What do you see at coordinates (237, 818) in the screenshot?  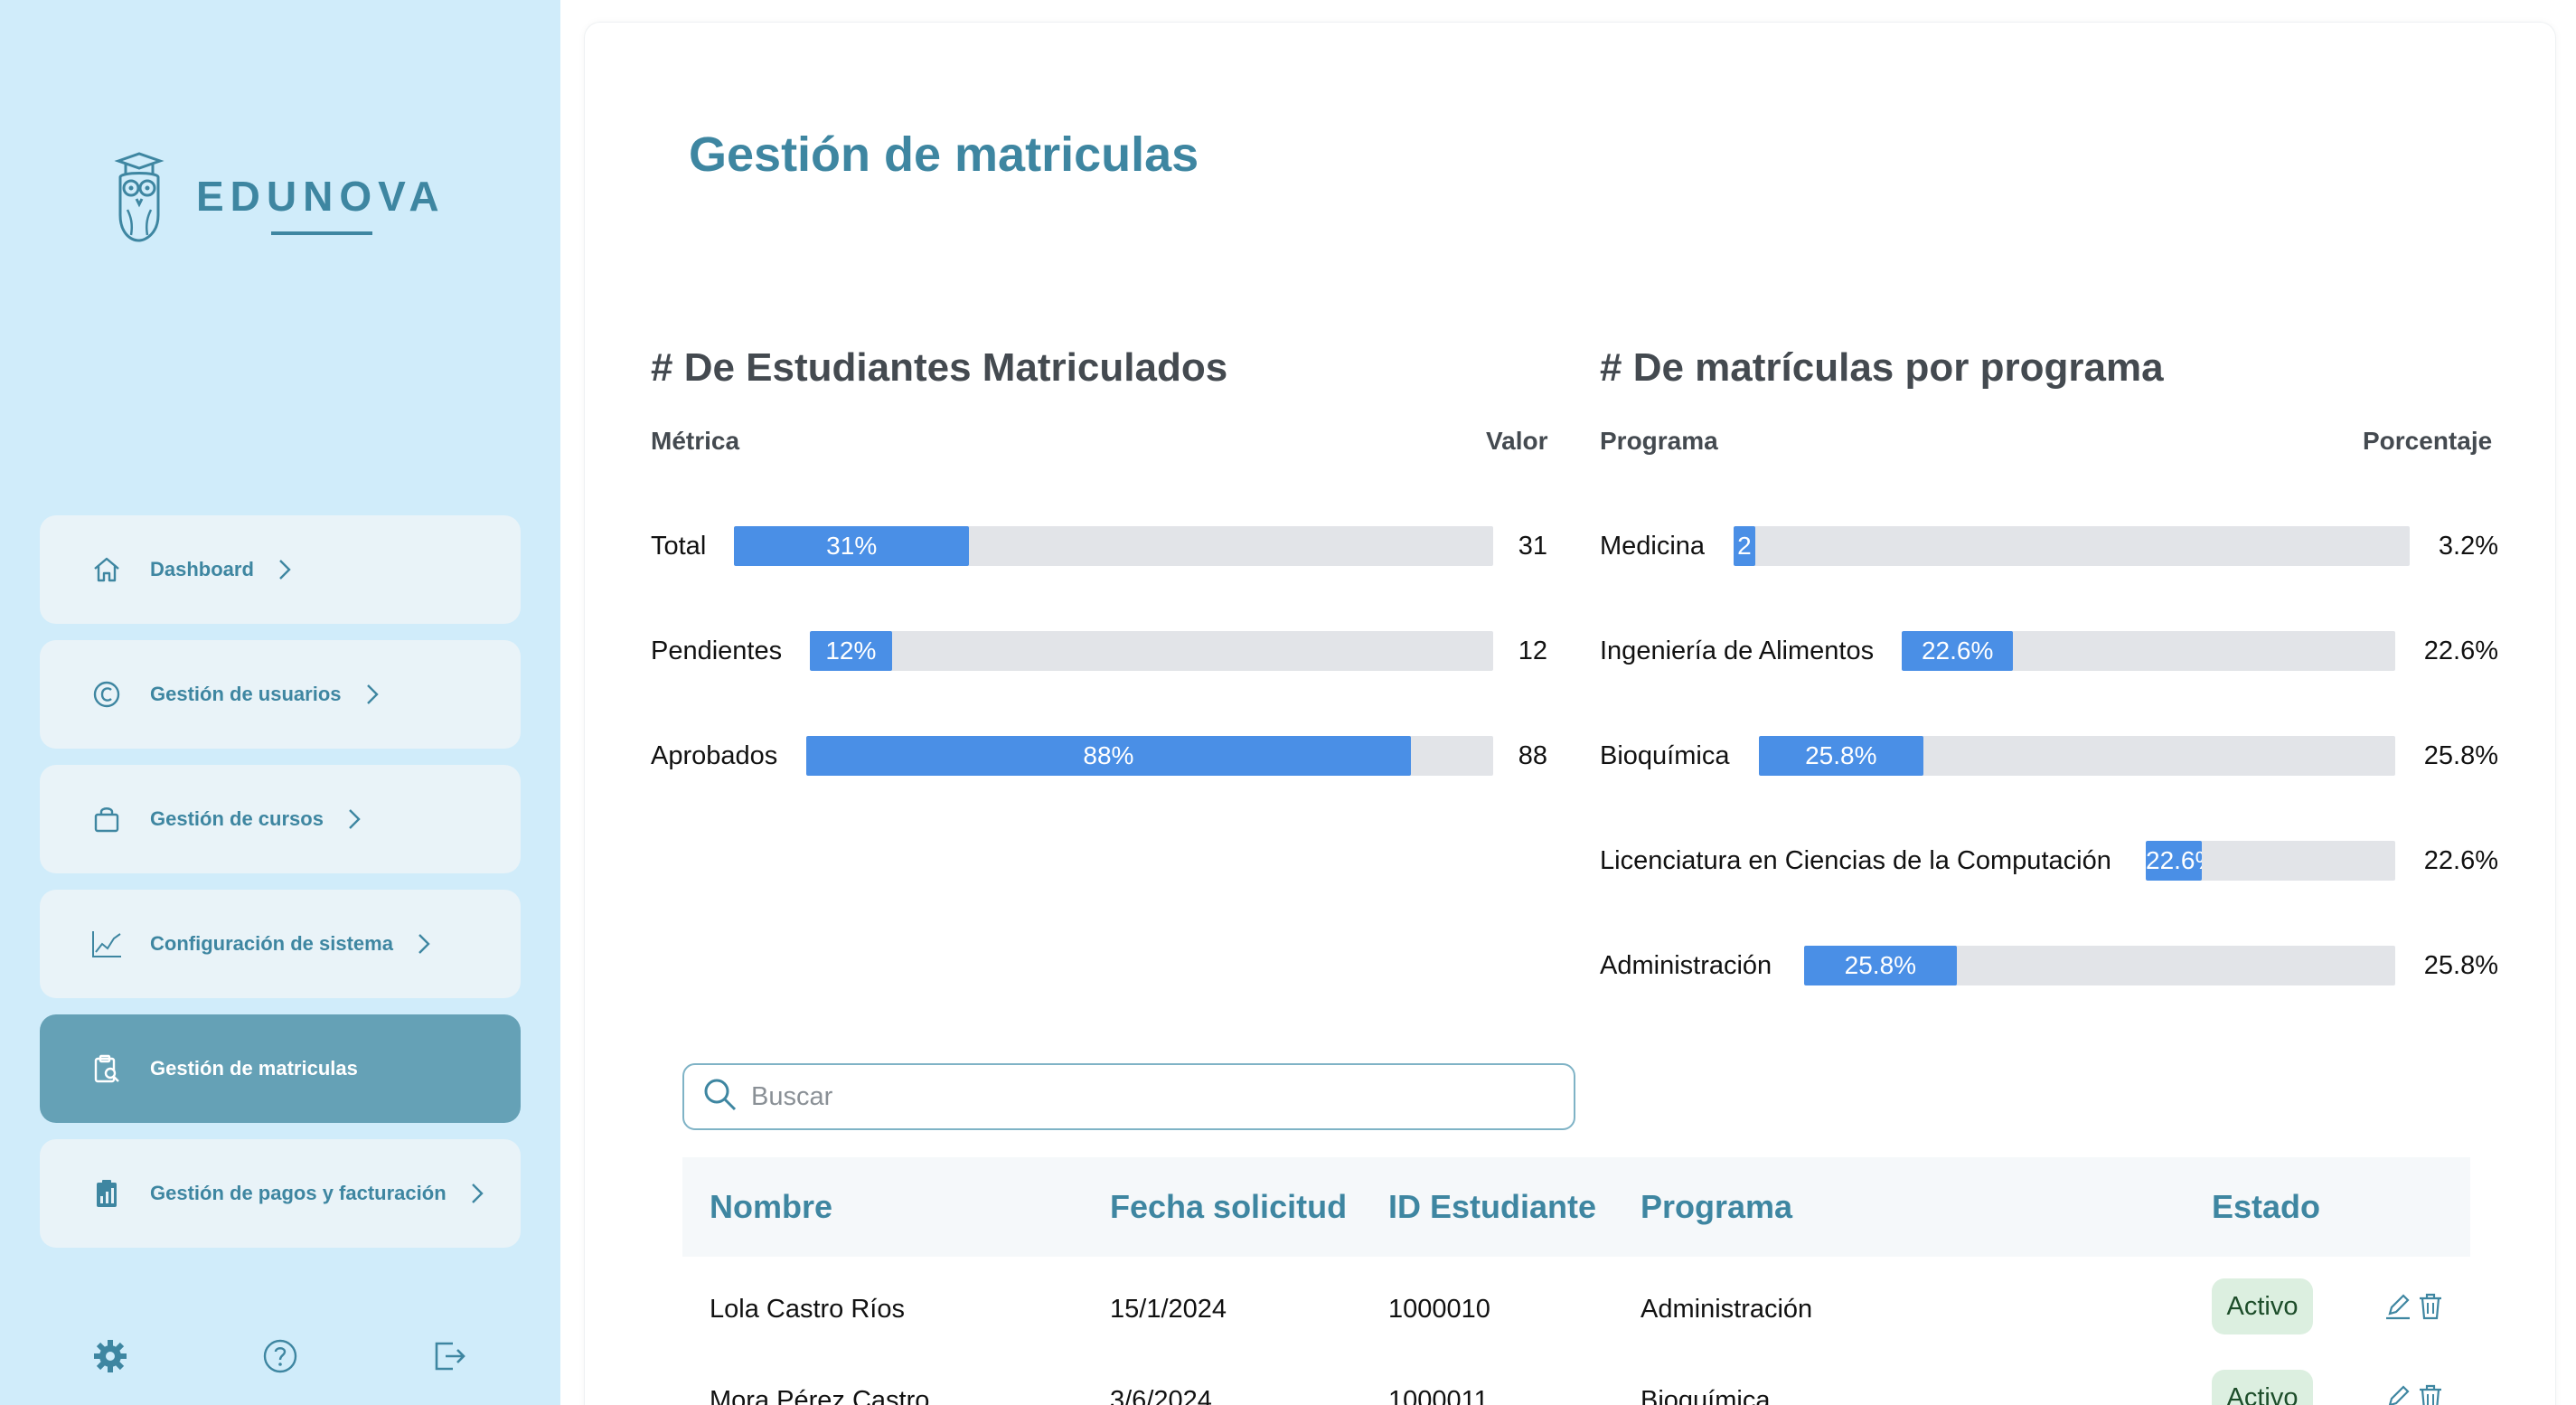 I see `sidebar-item-label: Gestión de cursos` at bounding box center [237, 818].